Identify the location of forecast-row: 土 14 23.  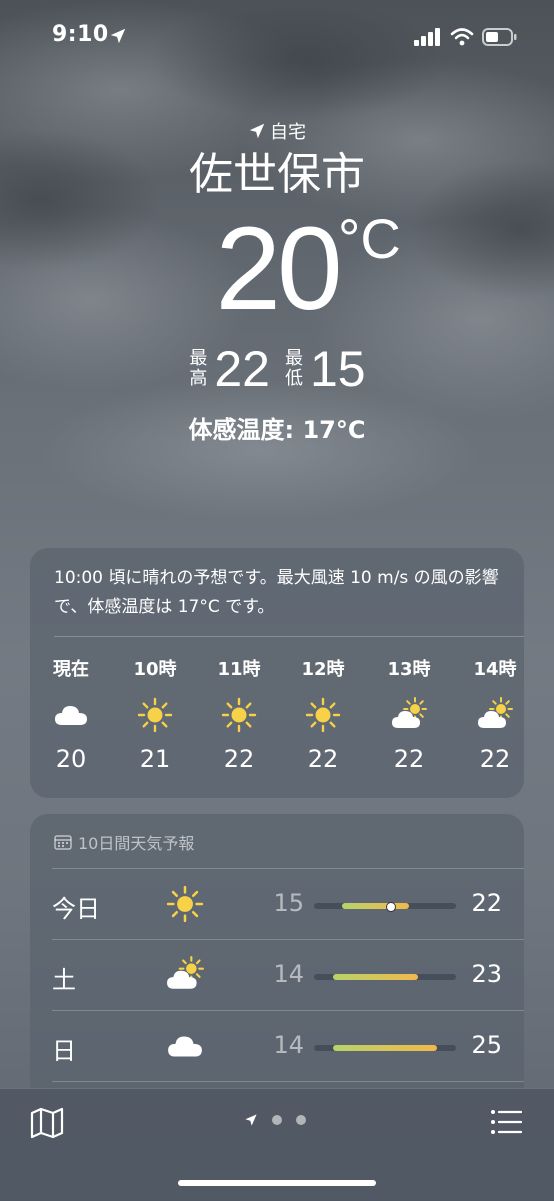
(277, 975).